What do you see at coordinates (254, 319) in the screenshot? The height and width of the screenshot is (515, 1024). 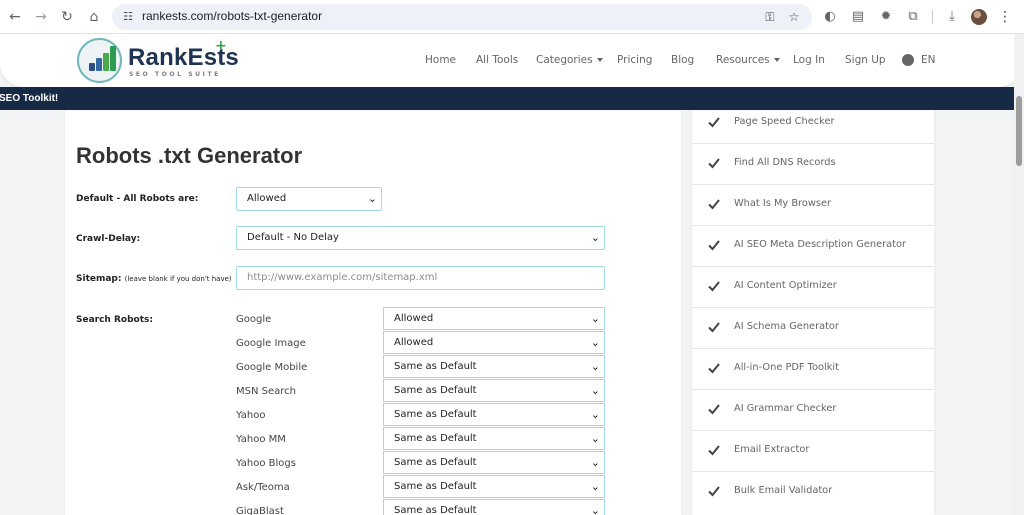 I see `robot-name: Google` at bounding box center [254, 319].